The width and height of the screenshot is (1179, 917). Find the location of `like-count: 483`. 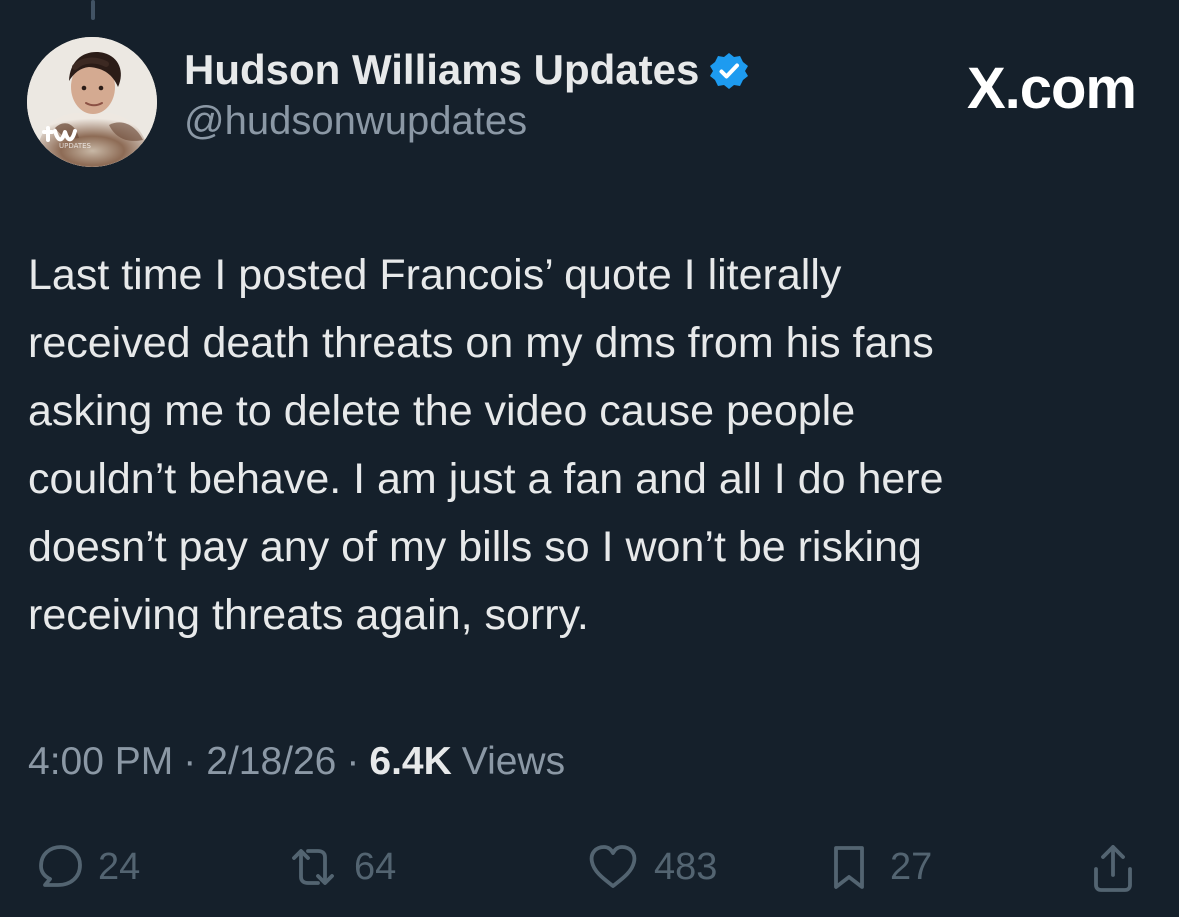

like-count: 483 is located at coordinates (686, 867).